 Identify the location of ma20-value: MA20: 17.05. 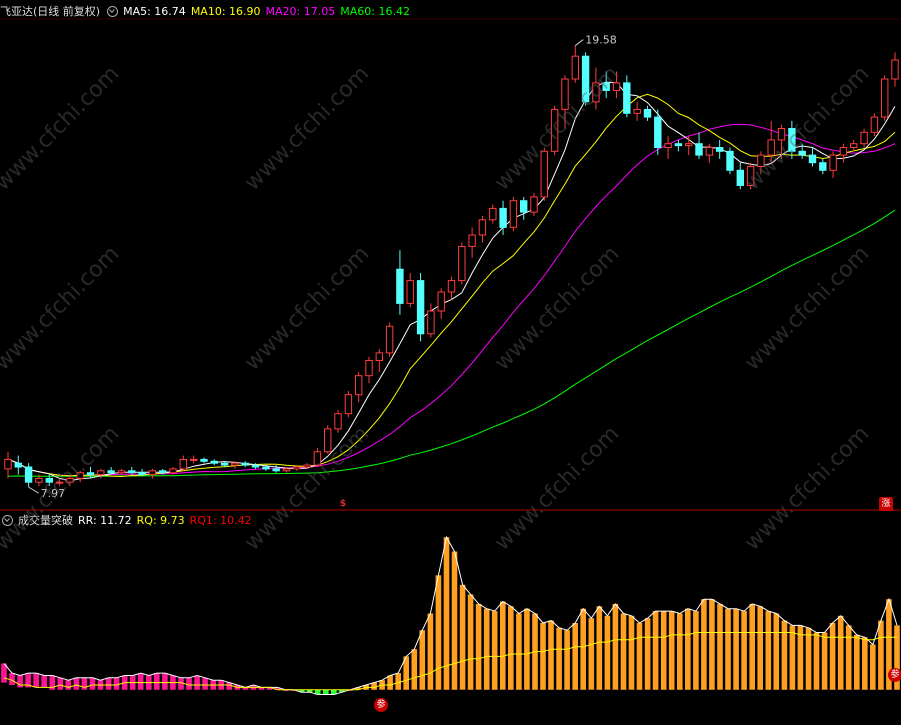
(300, 11).